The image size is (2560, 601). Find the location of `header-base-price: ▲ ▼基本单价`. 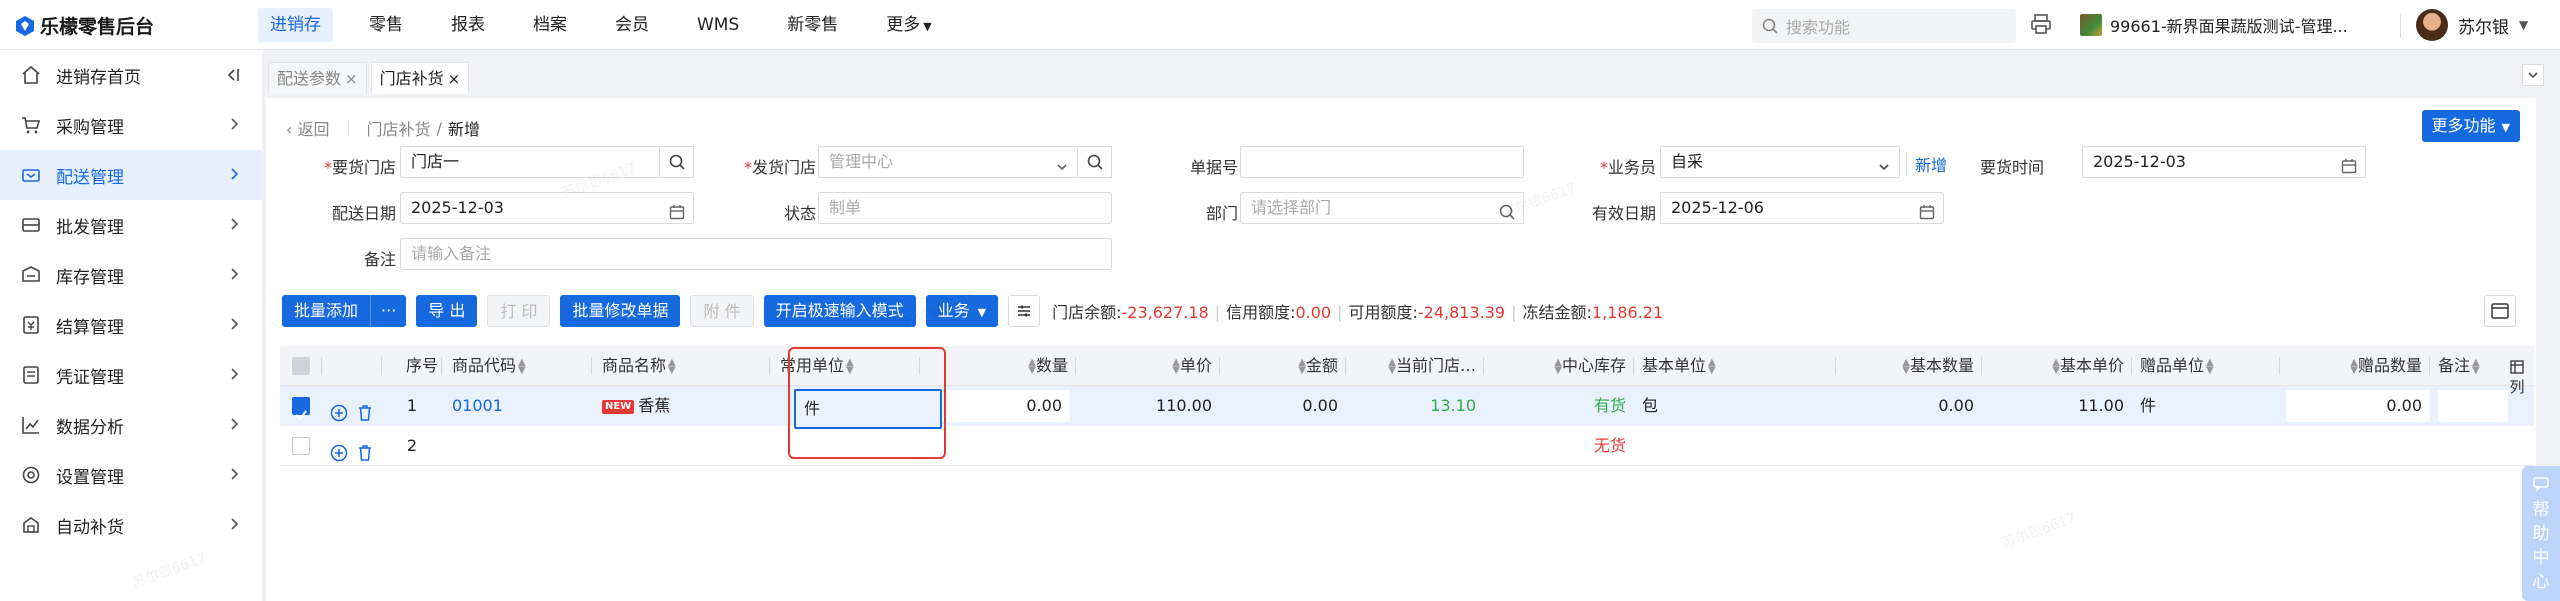

header-base-price: ▲ ▼基本单价 is located at coordinates (2057, 366).